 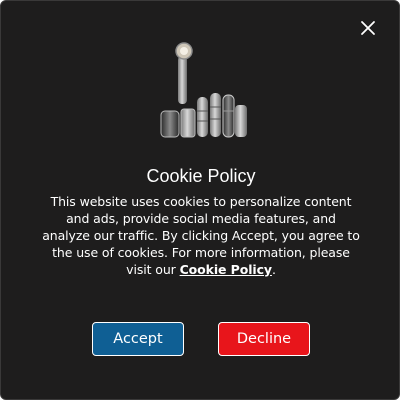 I want to click on decline-button: Decline, so click(x=264, y=339).